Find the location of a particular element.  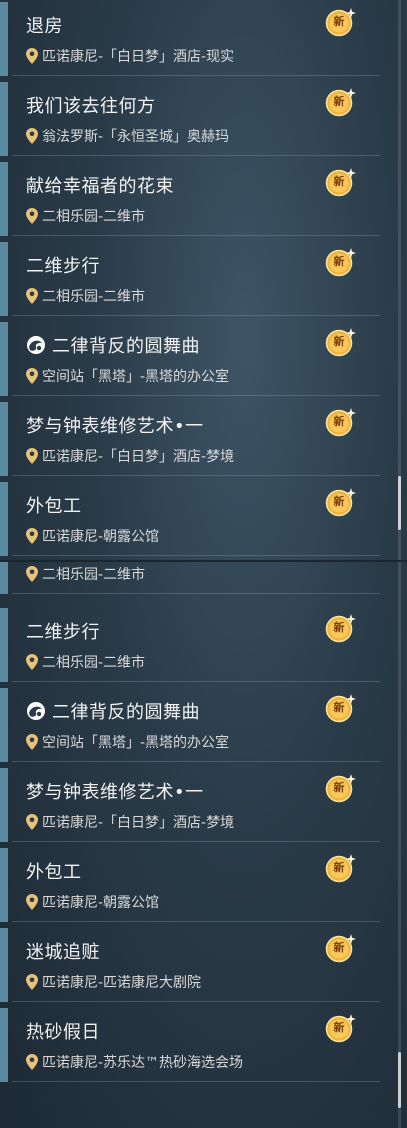

quest-item: 迷城追赃匹诺康尼-匹诺康尼大剧院 新 is located at coordinates (190, 965).